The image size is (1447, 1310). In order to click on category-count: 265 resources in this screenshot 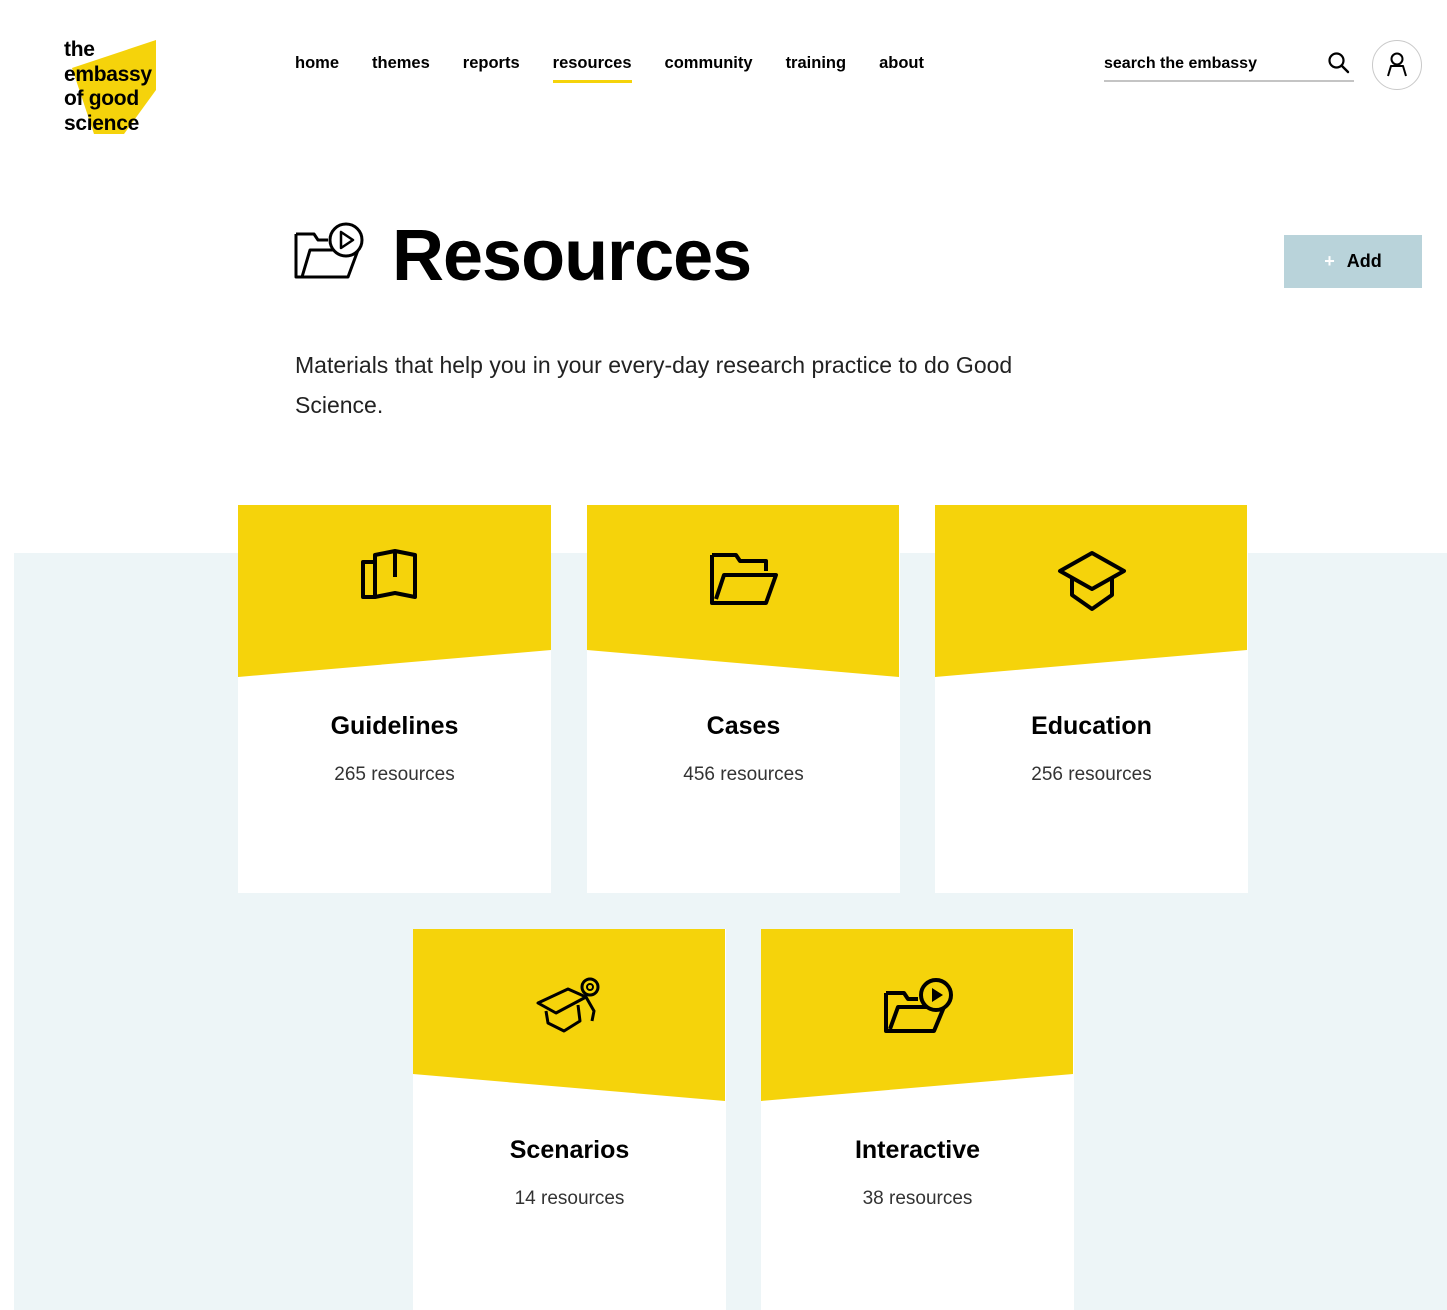, I will do `click(394, 774)`.